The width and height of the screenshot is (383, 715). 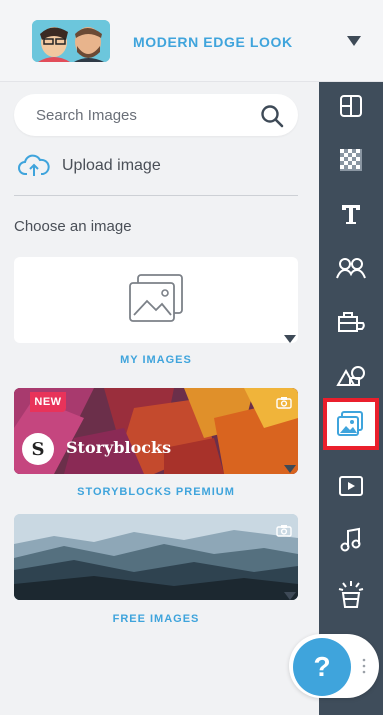 I want to click on shapes-icon, so click(x=350, y=376).